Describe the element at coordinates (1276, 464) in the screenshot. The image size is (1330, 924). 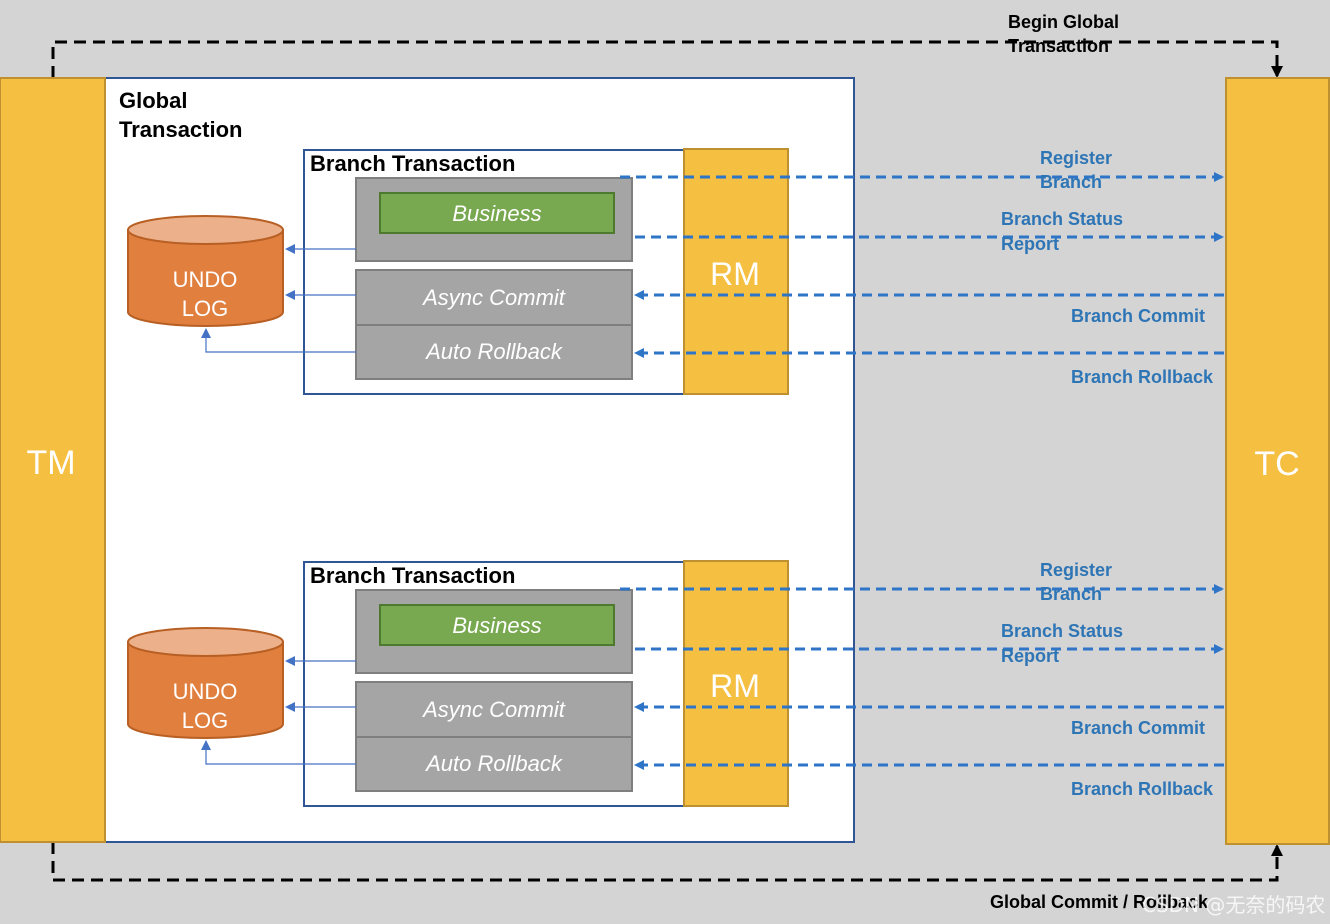
I see `tc-label: TC` at that location.